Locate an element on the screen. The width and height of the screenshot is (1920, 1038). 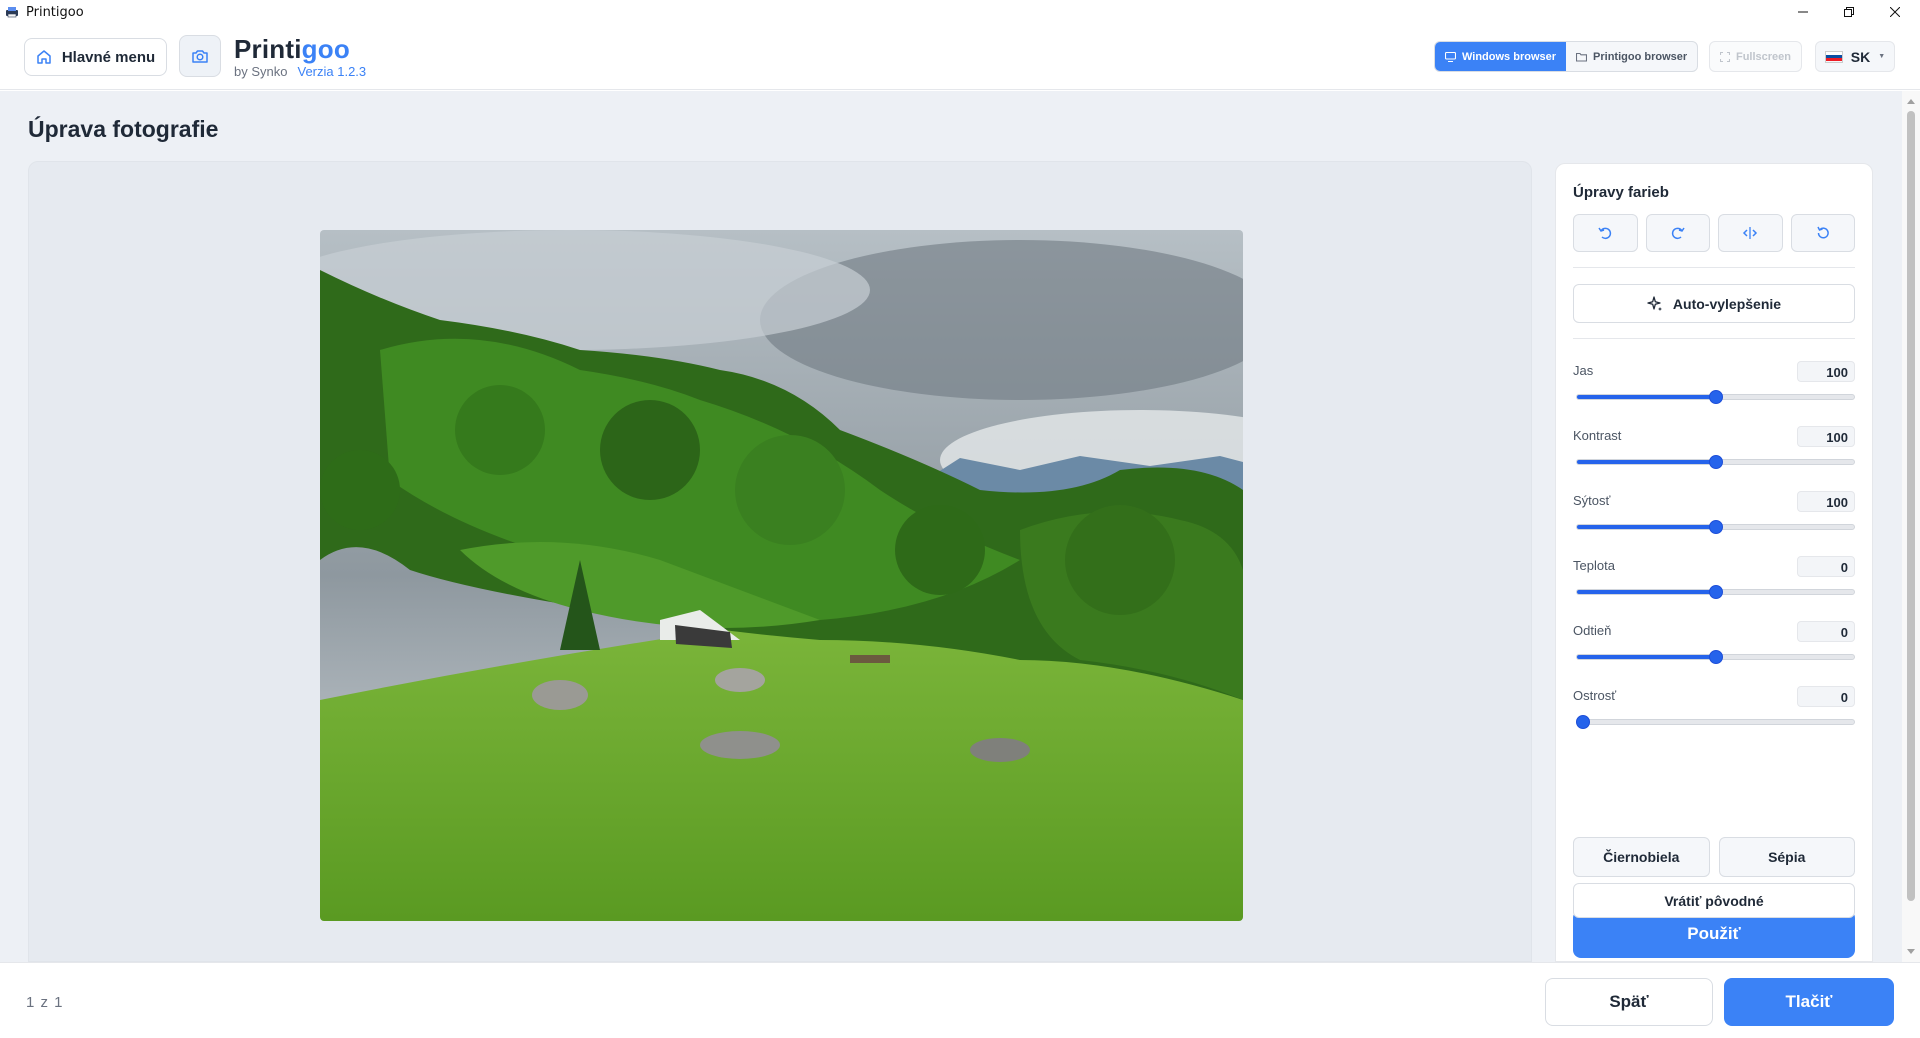
slider-sharpness: Ostrosť 0 is located at coordinates (1714, 712).